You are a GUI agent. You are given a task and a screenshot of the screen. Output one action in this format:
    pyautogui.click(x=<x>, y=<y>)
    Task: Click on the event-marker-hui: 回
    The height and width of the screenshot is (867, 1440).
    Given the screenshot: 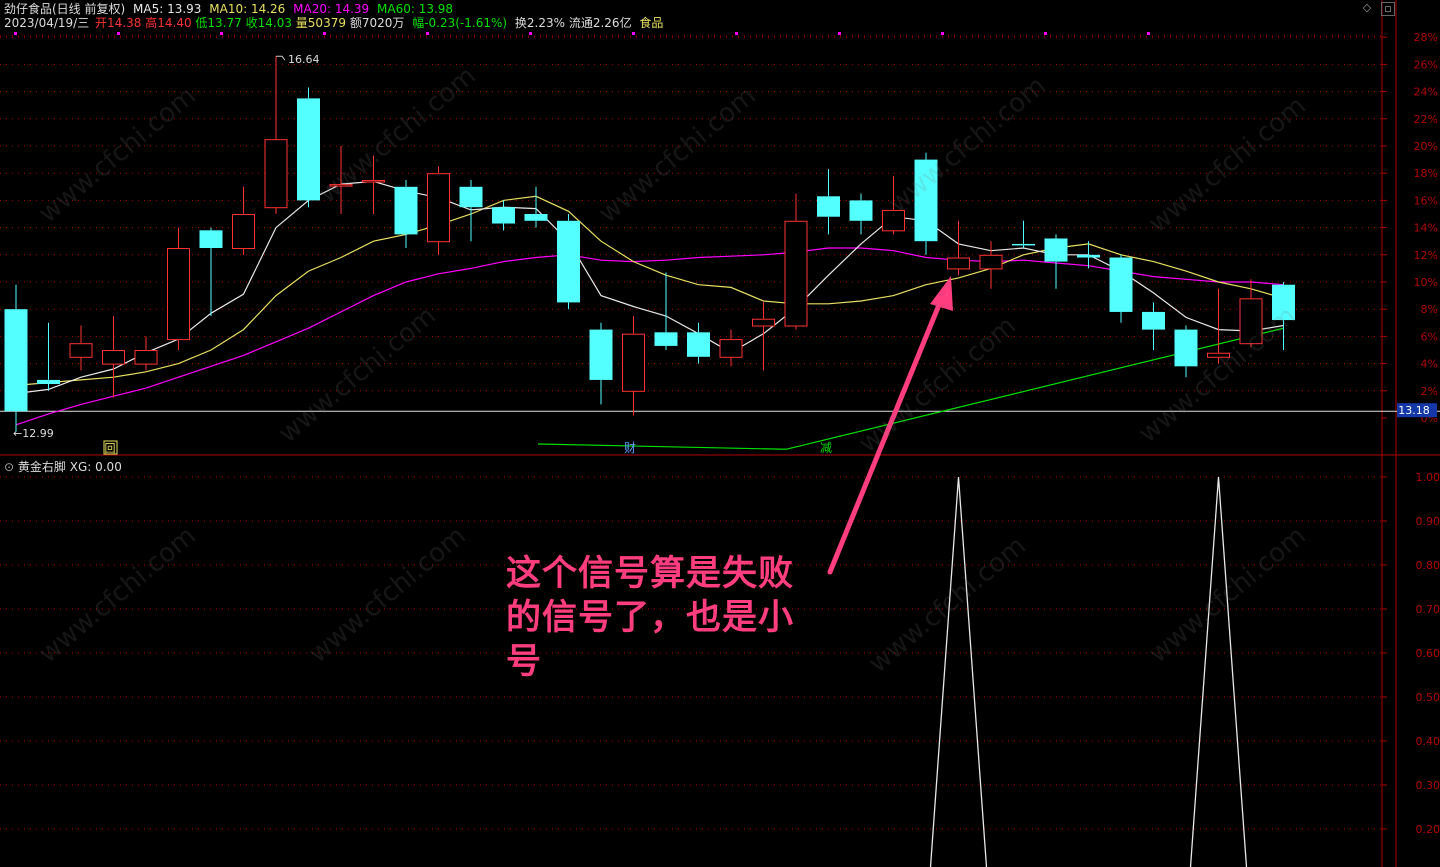 What is the action you would take?
    pyautogui.click(x=110, y=448)
    